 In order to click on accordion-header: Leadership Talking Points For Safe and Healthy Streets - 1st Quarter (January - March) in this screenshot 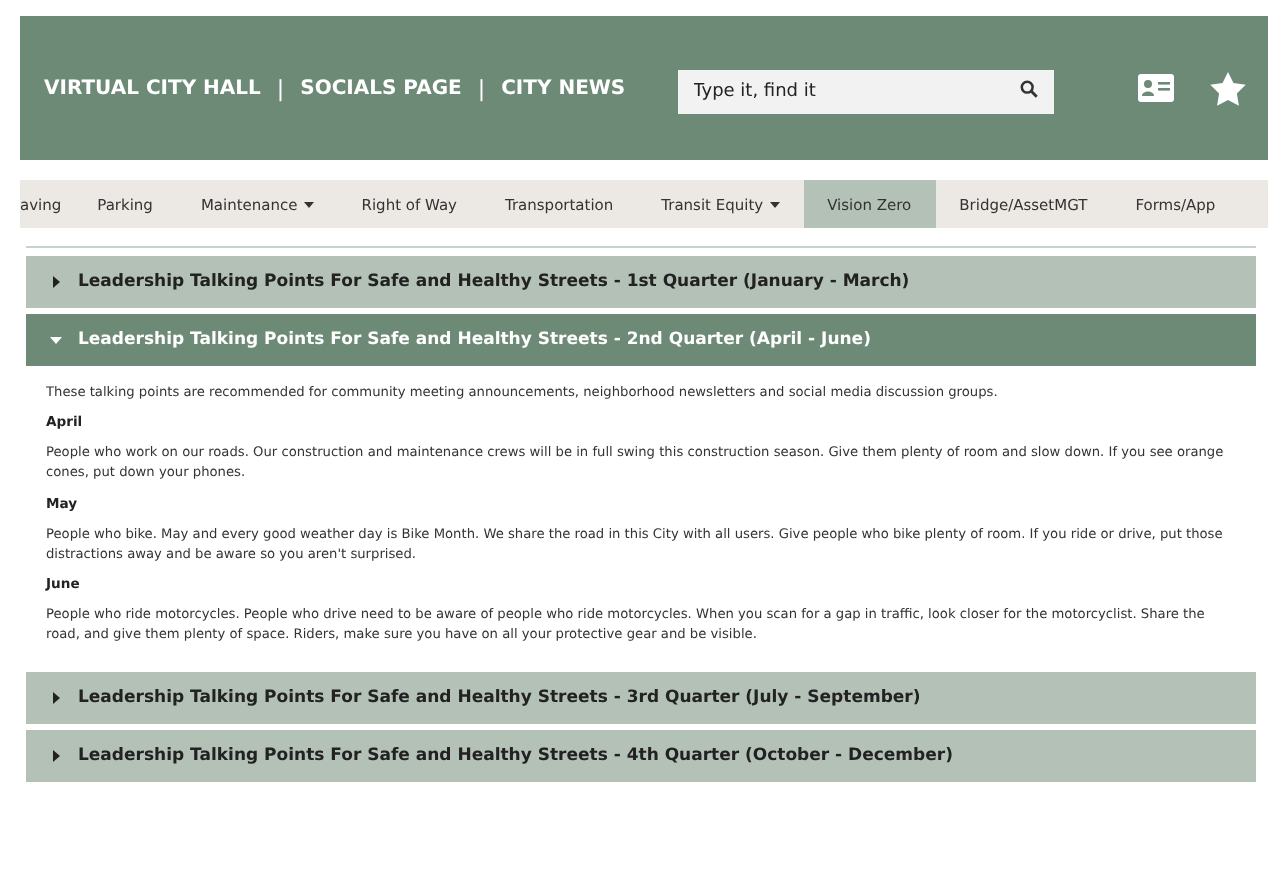, I will do `click(641, 282)`.